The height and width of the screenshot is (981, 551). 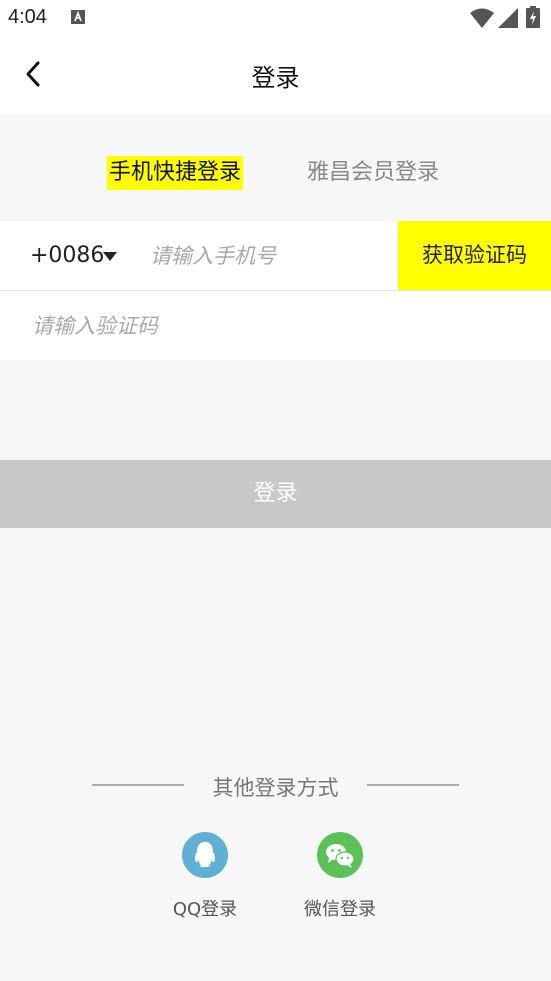 What do you see at coordinates (67, 255) in the screenshot?
I see `country-code-selector: +0086` at bounding box center [67, 255].